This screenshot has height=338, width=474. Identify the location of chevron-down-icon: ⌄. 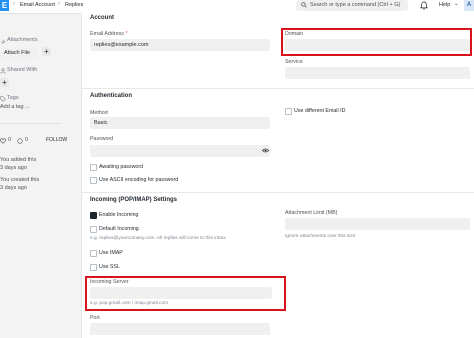
(456, 4).